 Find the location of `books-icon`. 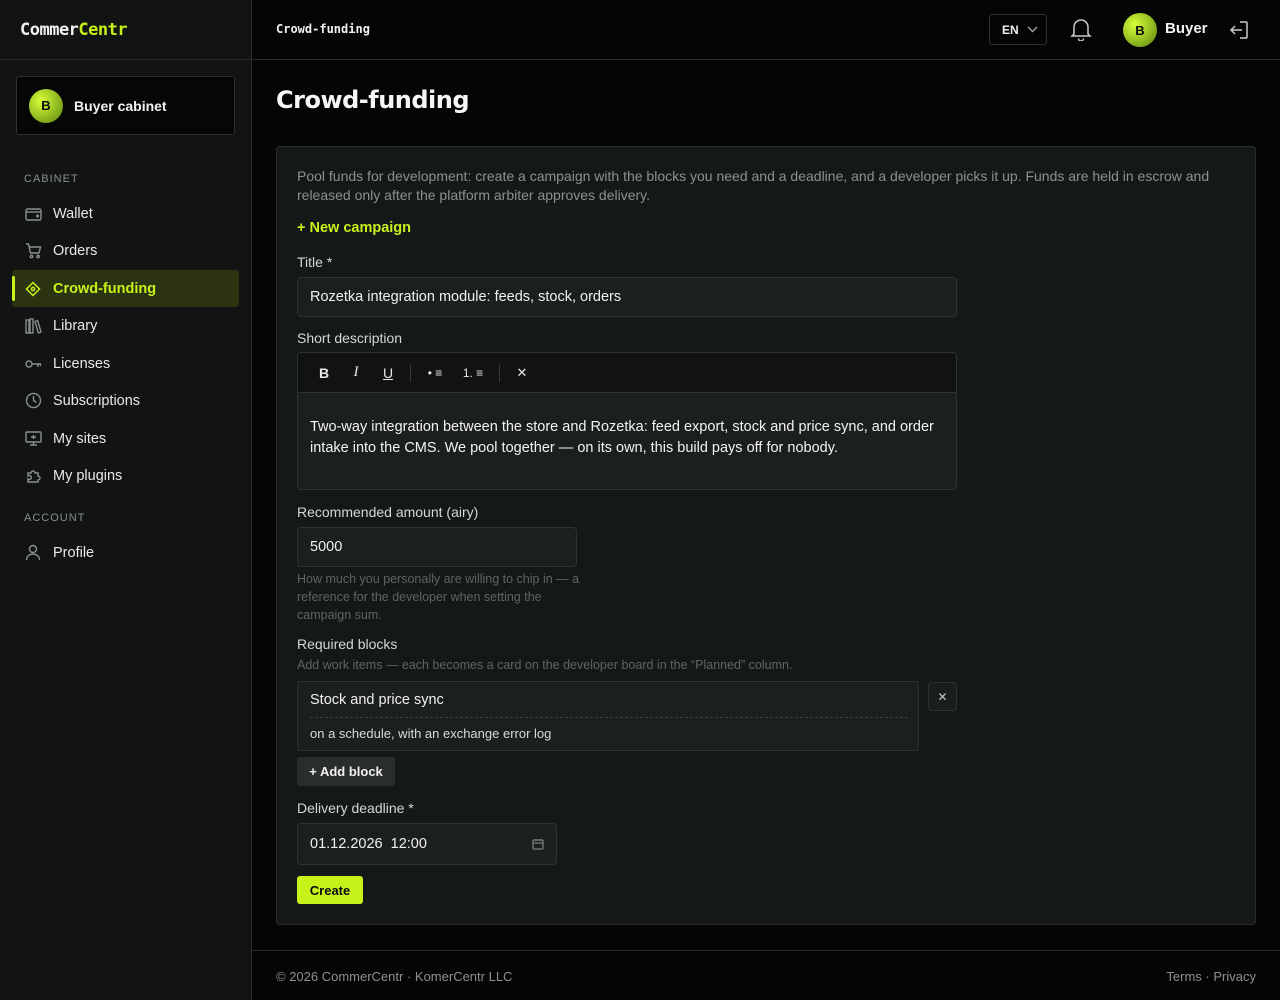

books-icon is located at coordinates (33, 326).